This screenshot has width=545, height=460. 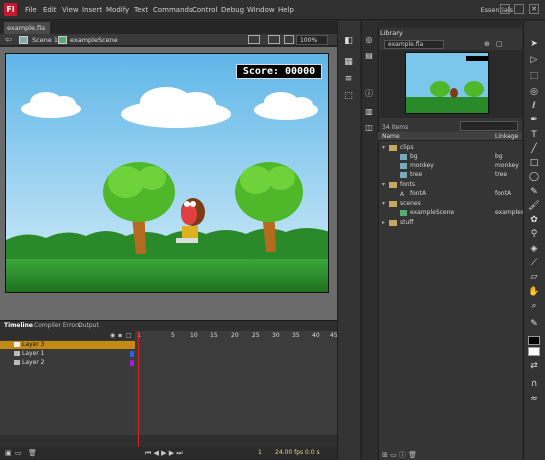 I want to click on maximize-button, so click(x=519, y=9).